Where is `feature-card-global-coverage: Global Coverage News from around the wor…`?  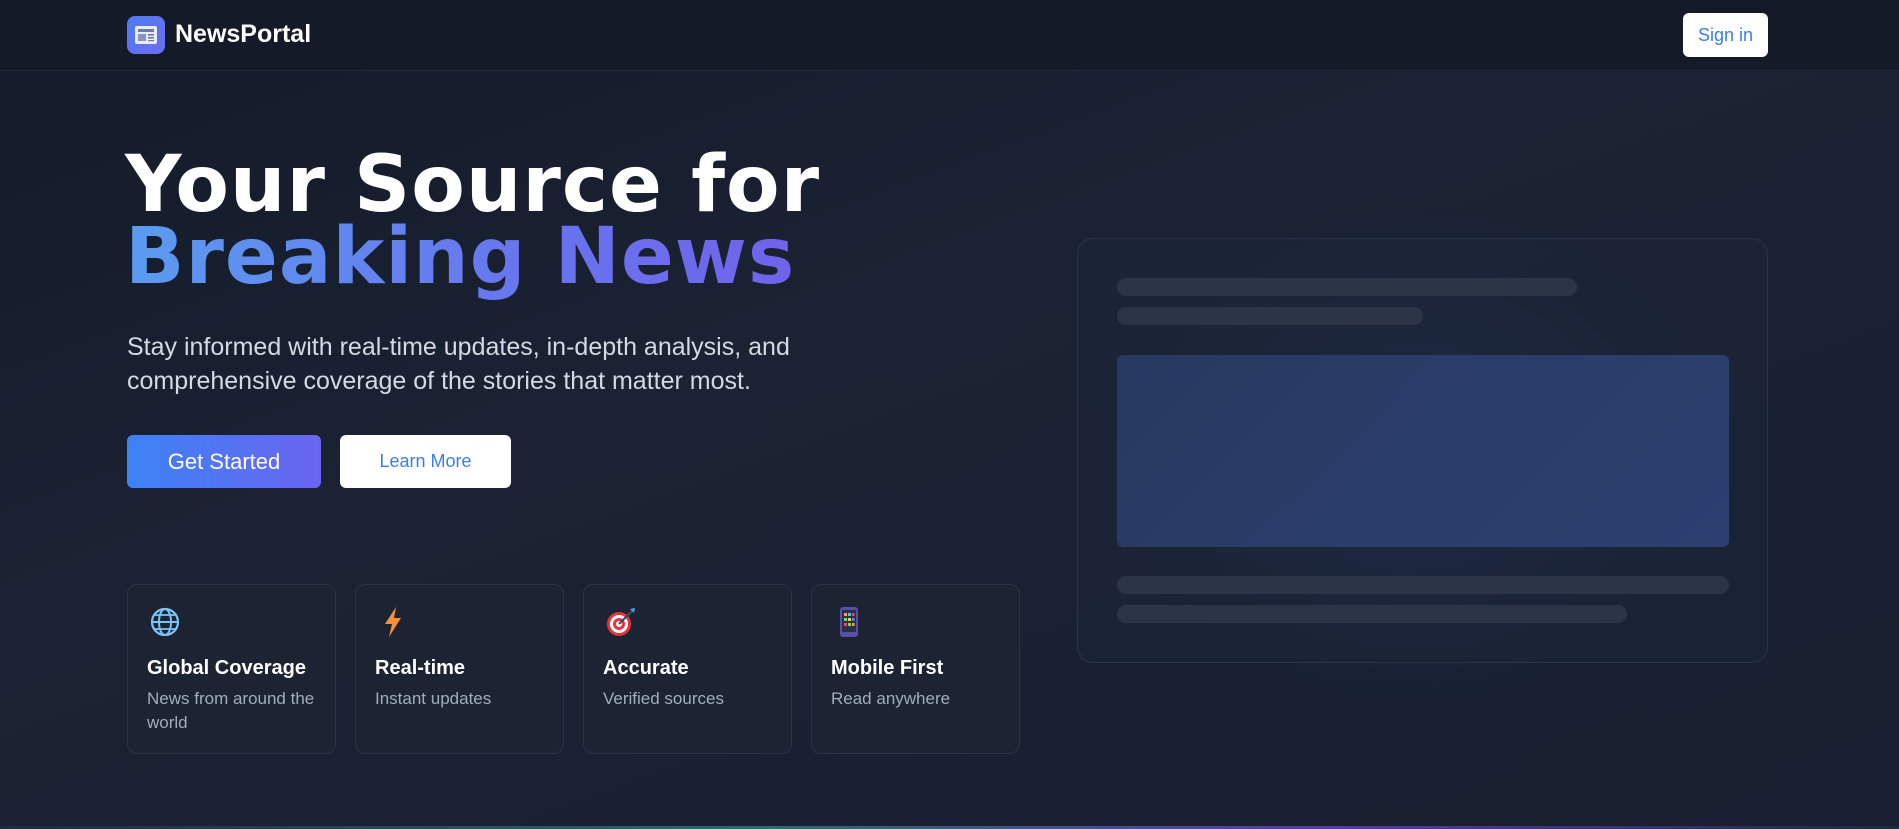 feature-card-global-coverage: Global Coverage News from around the wor… is located at coordinates (231, 669).